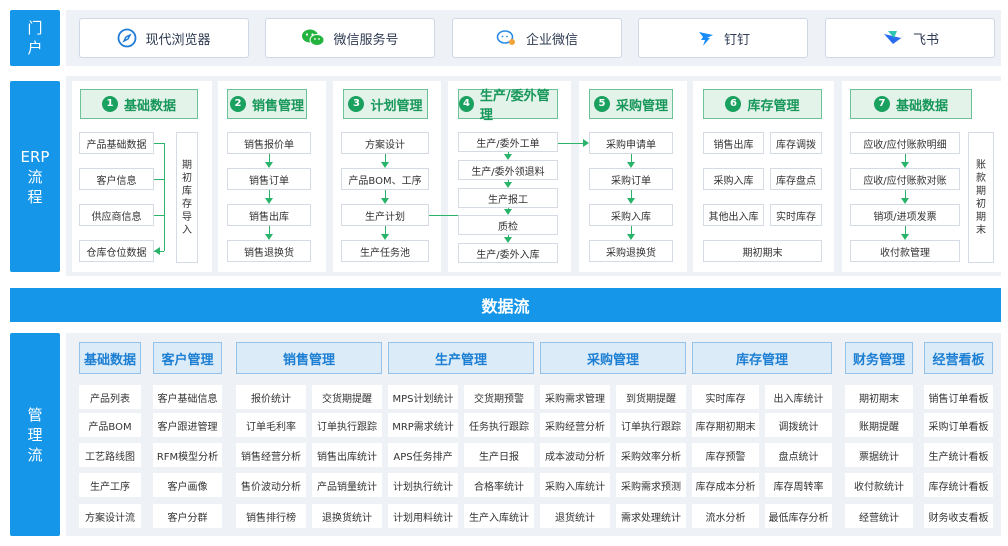 Image resolution: width=1008 pixels, height=546 pixels. What do you see at coordinates (187, 191) in the screenshot?
I see `side-char: 库` at bounding box center [187, 191].